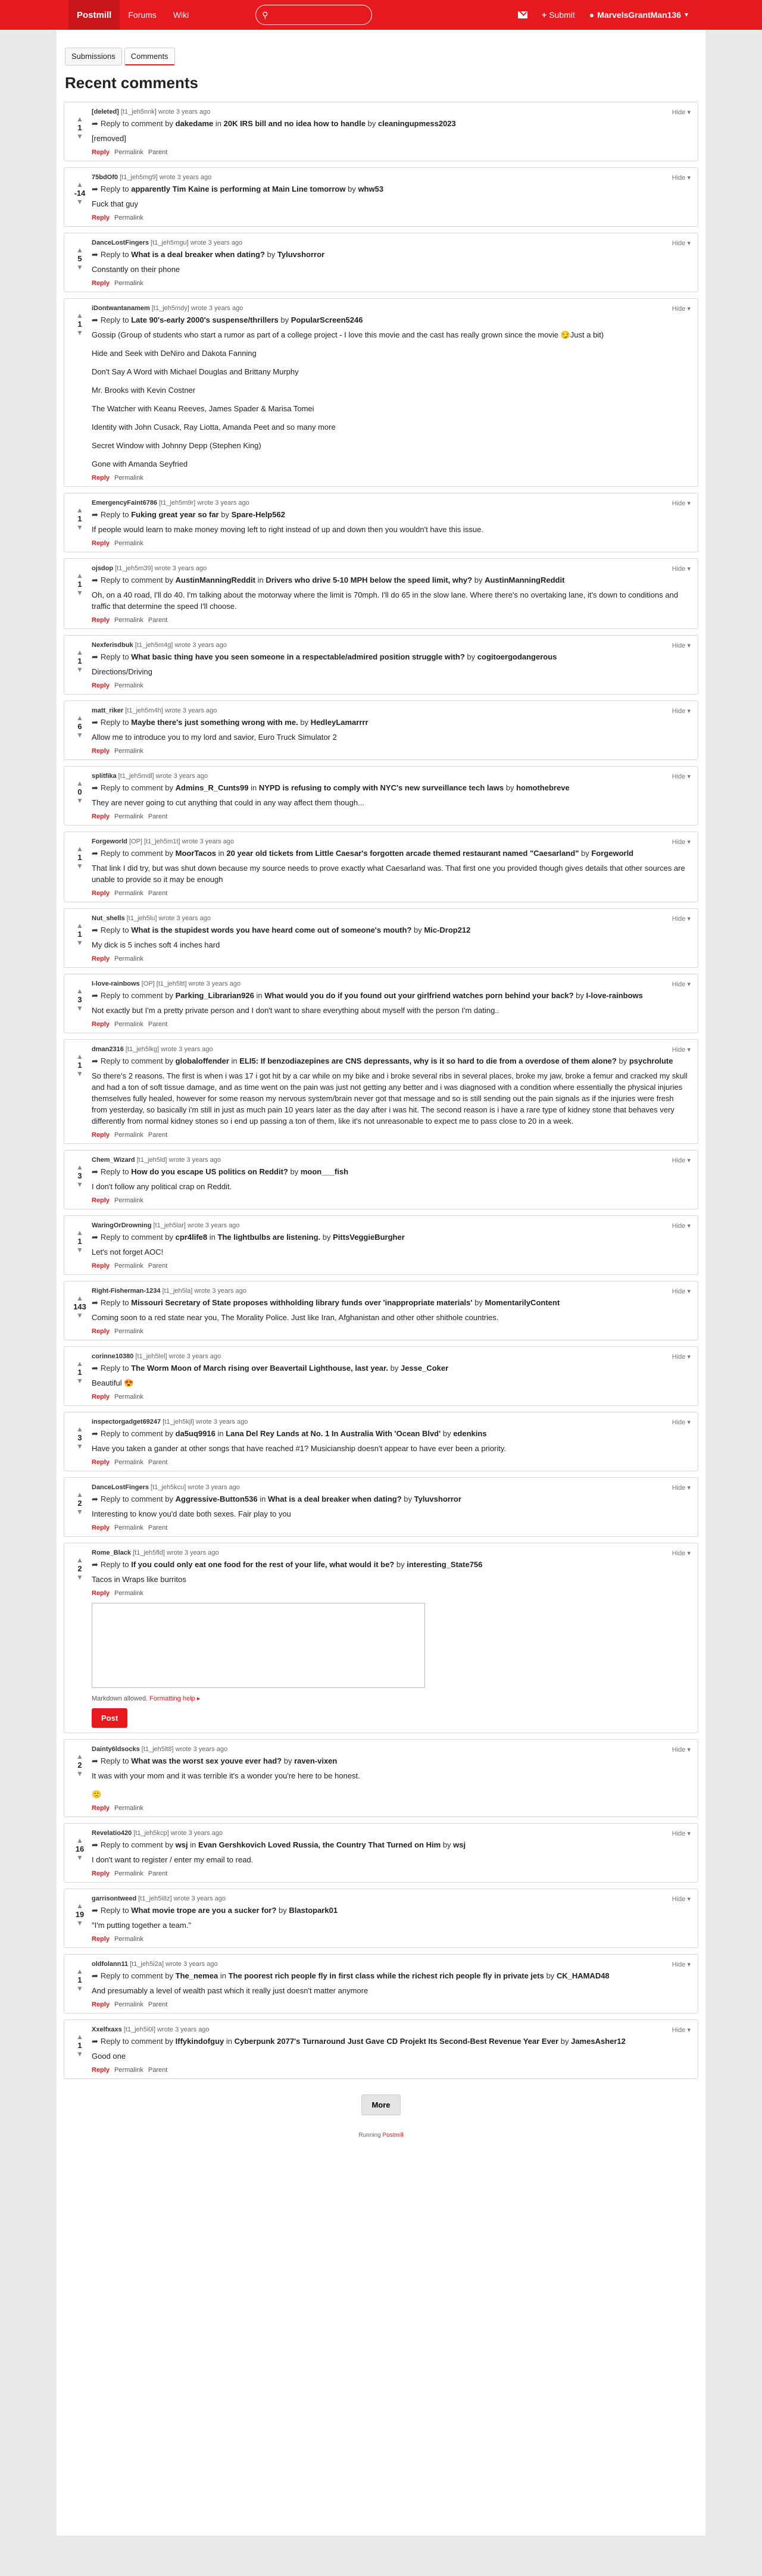  Describe the element at coordinates (116, 1749) in the screenshot. I see `comment-author: Dainty6ldsocks` at that location.